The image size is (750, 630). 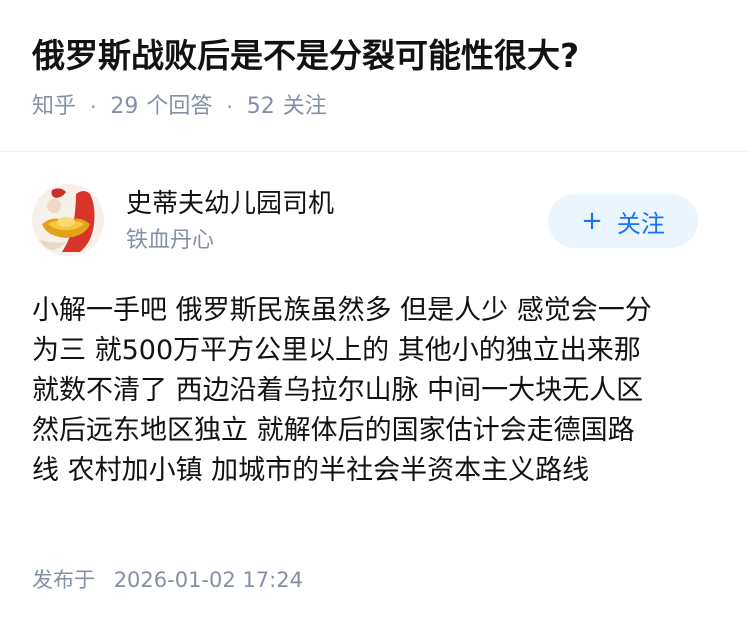 I want to click on avatar, so click(x=68, y=220).